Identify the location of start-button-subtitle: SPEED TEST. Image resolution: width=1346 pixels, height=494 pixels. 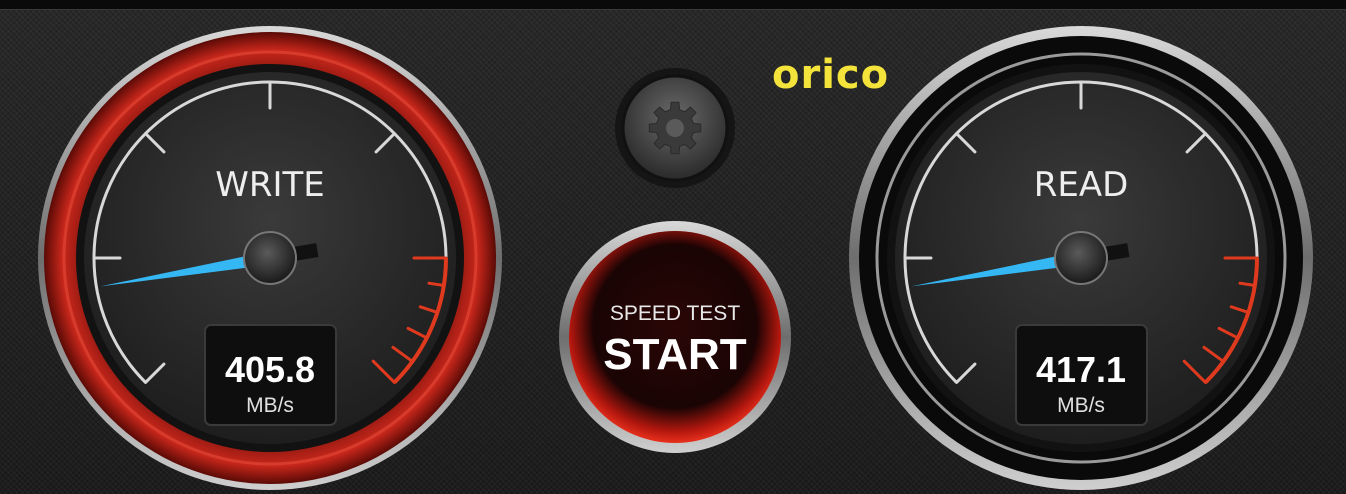
(675, 313).